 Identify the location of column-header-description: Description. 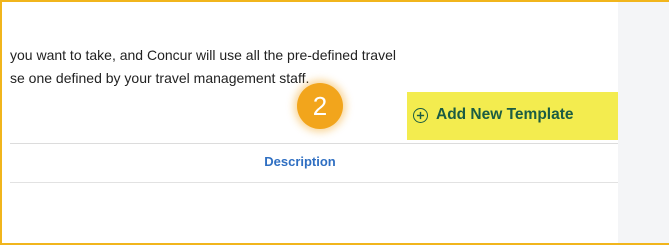
(300, 161).